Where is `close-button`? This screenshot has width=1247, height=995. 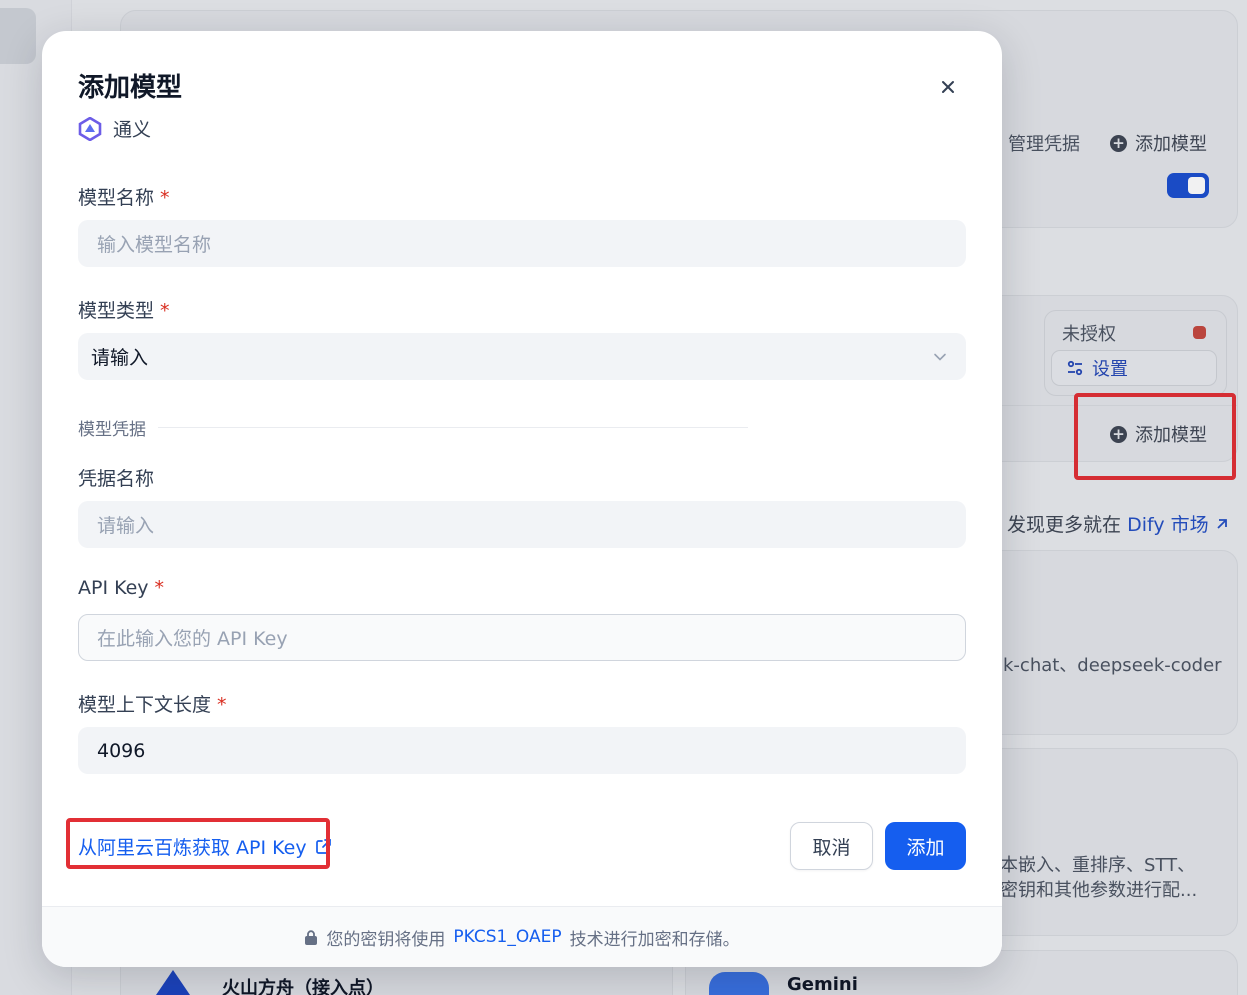 close-button is located at coordinates (948, 87).